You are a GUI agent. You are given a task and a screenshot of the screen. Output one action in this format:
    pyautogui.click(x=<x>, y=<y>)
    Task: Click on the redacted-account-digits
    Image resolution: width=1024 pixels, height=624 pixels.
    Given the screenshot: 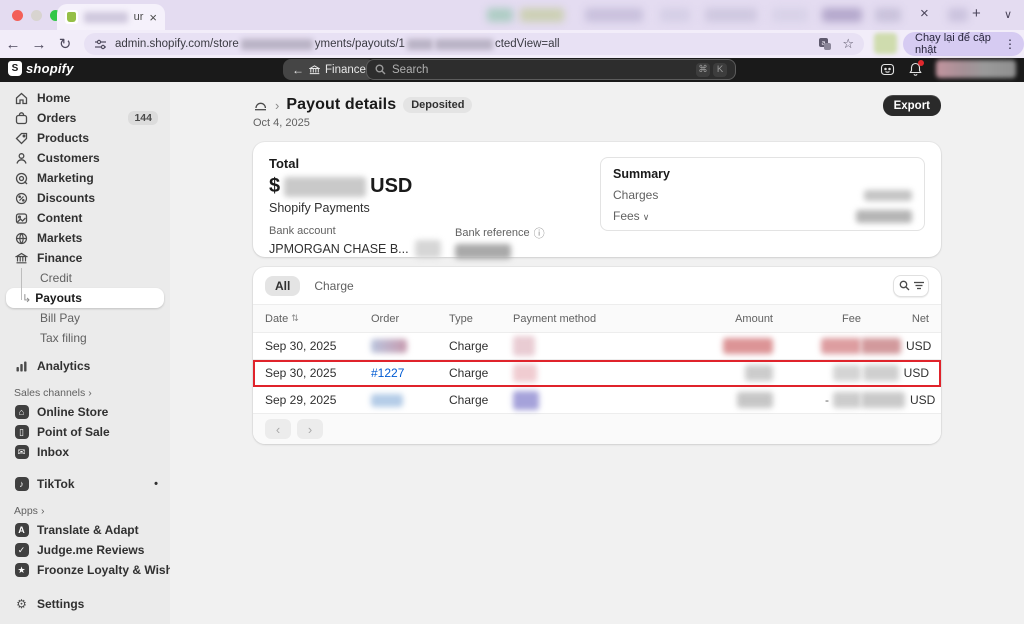 What is the action you would take?
    pyautogui.click(x=427, y=249)
    